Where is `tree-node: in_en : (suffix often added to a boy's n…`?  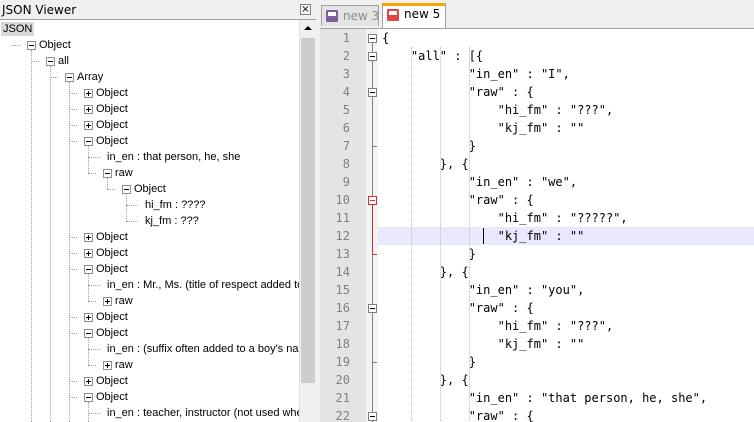 tree-node: in_en : (suffix often added to a boy's n… is located at coordinates (203, 349).